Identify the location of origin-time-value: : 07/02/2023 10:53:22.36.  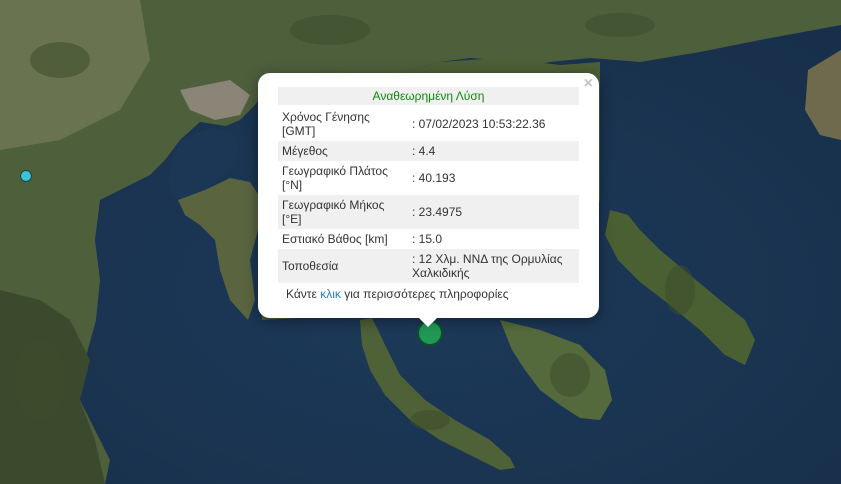
(479, 124).